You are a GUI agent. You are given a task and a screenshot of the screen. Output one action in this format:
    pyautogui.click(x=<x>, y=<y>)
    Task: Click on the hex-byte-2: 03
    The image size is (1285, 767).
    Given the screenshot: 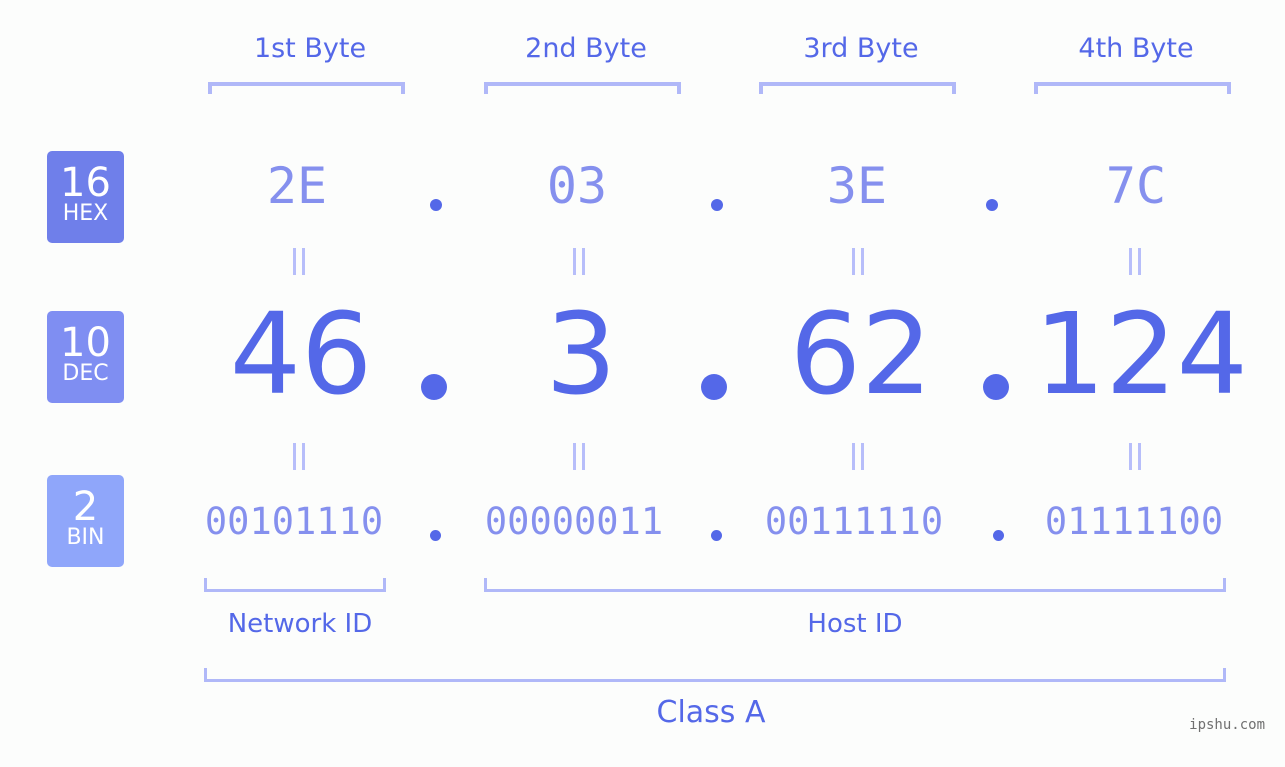 What is the action you would take?
    pyautogui.click(x=577, y=186)
    